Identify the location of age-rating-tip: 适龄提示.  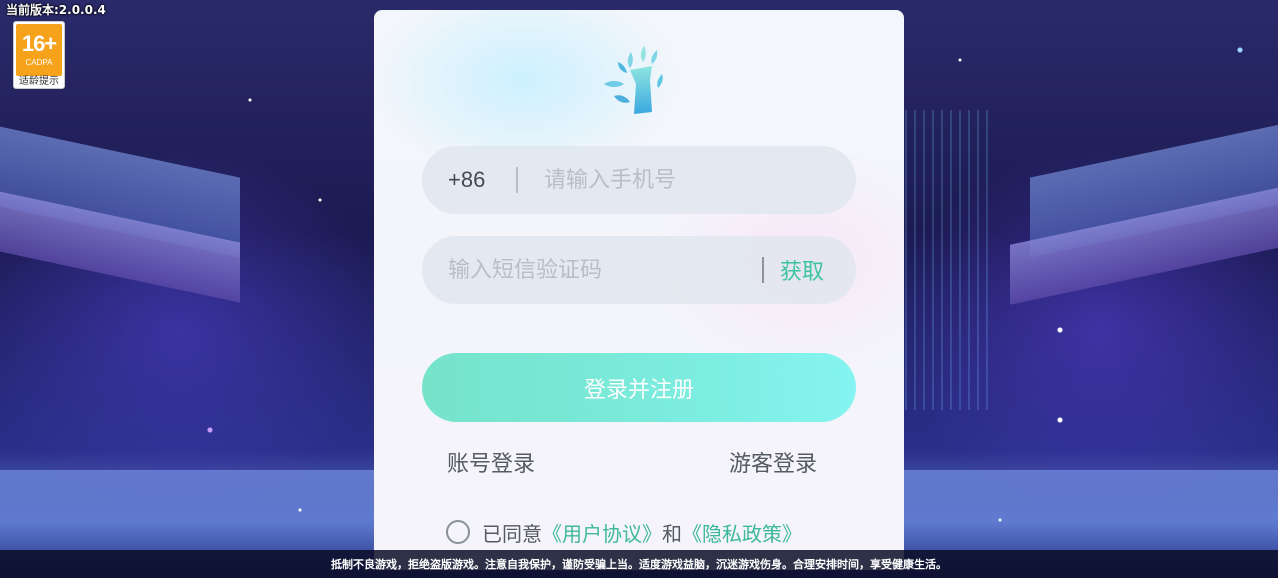
(39, 81).